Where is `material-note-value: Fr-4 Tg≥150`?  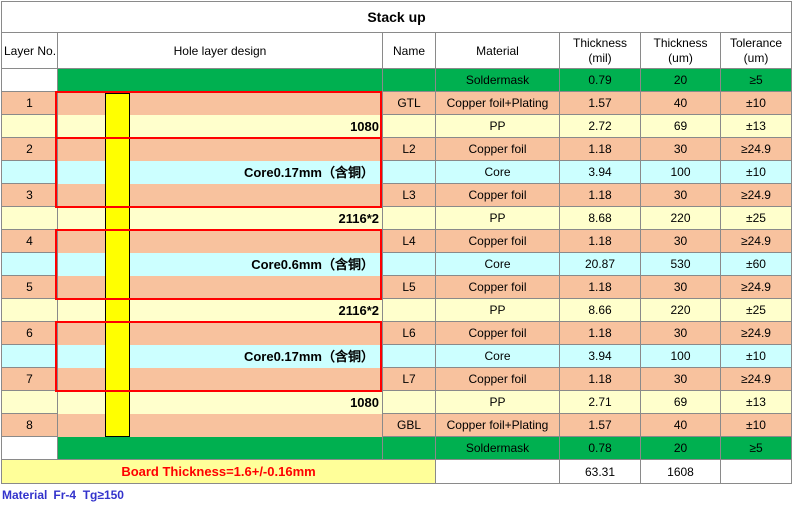
material-note-value: Fr-4 Tg≥150 is located at coordinates (88, 495).